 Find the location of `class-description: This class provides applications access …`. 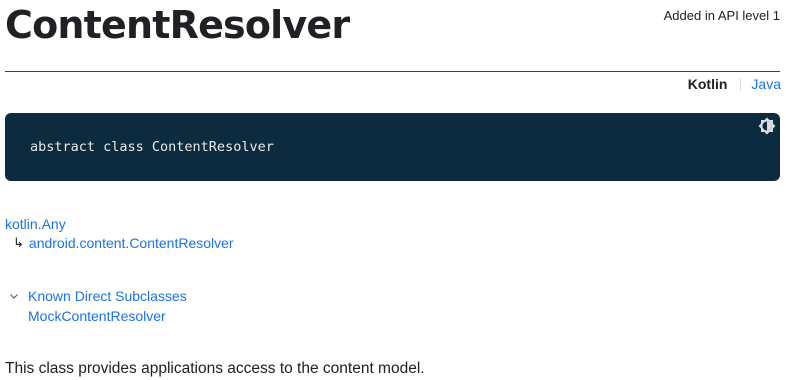

class-description: This class provides applications access … is located at coordinates (215, 368).